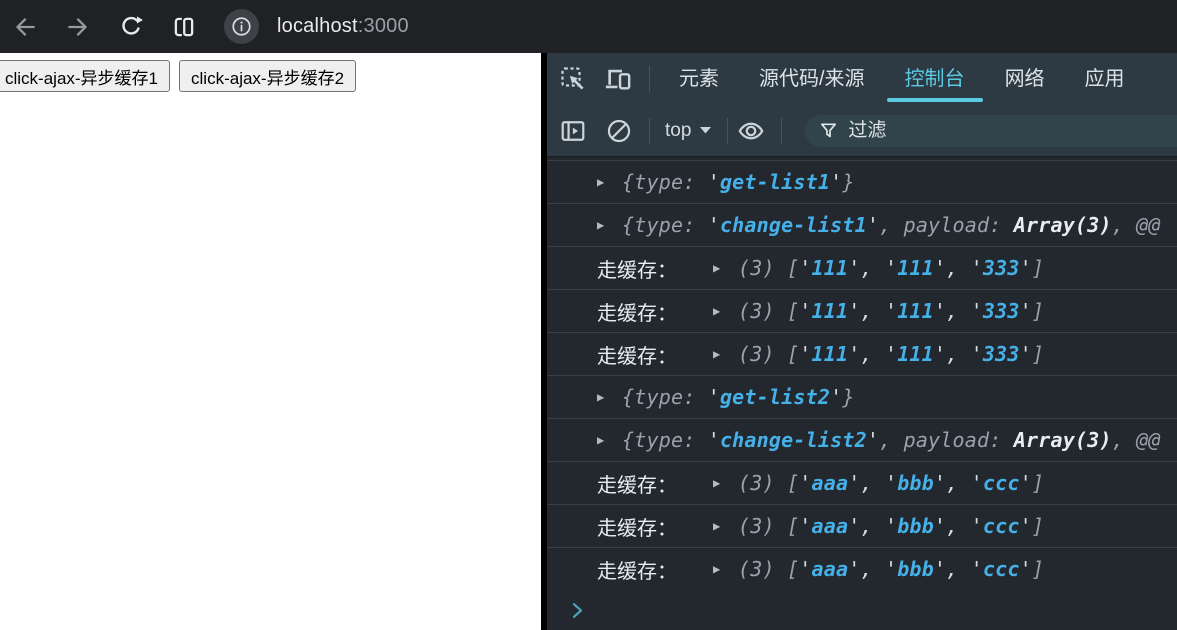  I want to click on click-ajax-button-2: click-ajax-异步缓存2, so click(268, 76).